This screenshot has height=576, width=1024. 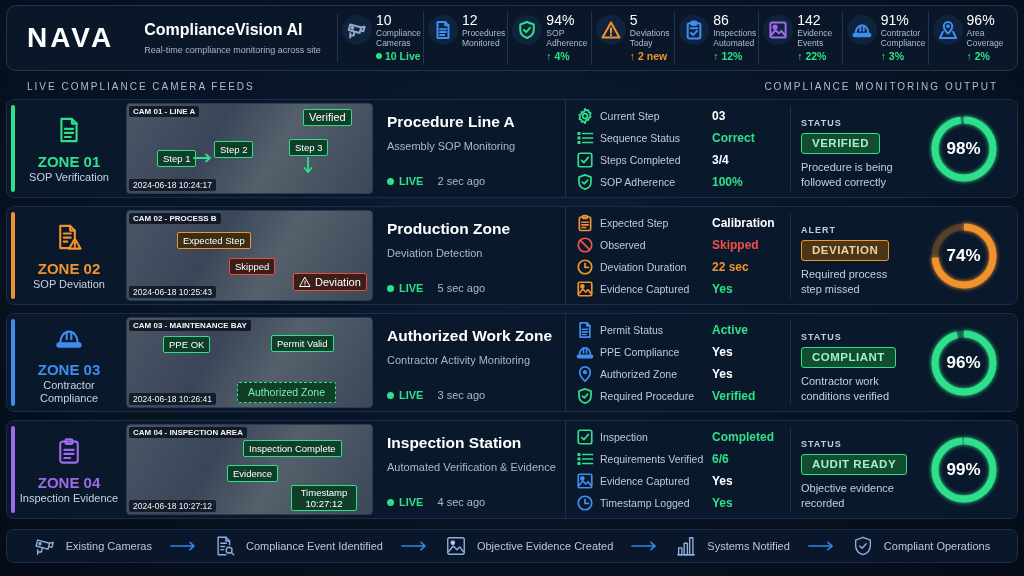 What do you see at coordinates (69, 369) in the screenshot?
I see `zone-name: ZONE 03` at bounding box center [69, 369].